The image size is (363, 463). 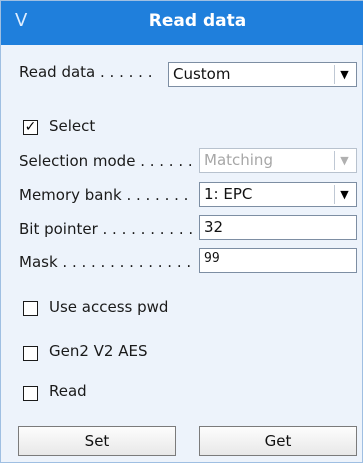 What do you see at coordinates (106, 229) in the screenshot?
I see `bit-pointer-label: Bit pointer . . . . . . . . . .` at bounding box center [106, 229].